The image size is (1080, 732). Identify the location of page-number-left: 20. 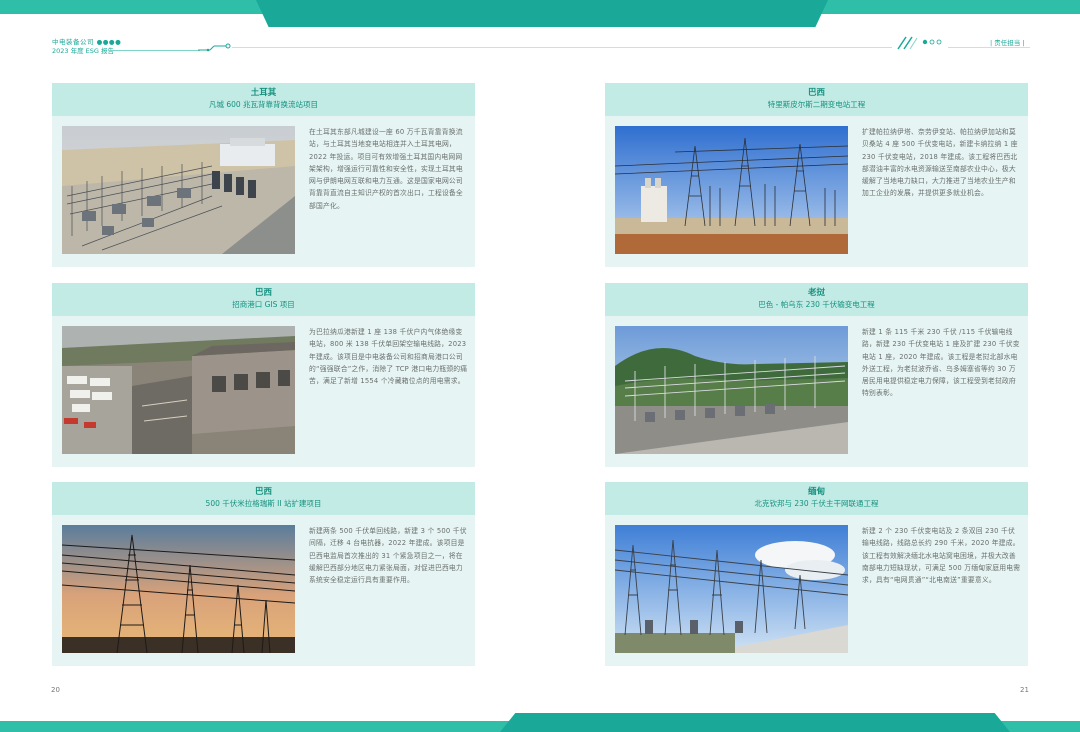
(55, 690).